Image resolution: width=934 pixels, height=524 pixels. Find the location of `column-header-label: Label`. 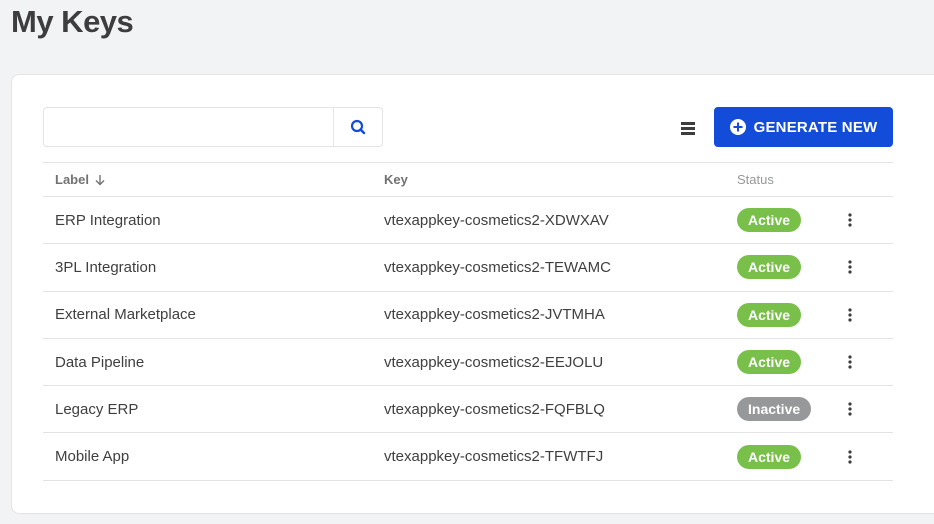

column-header-label: Label is located at coordinates (219, 179).